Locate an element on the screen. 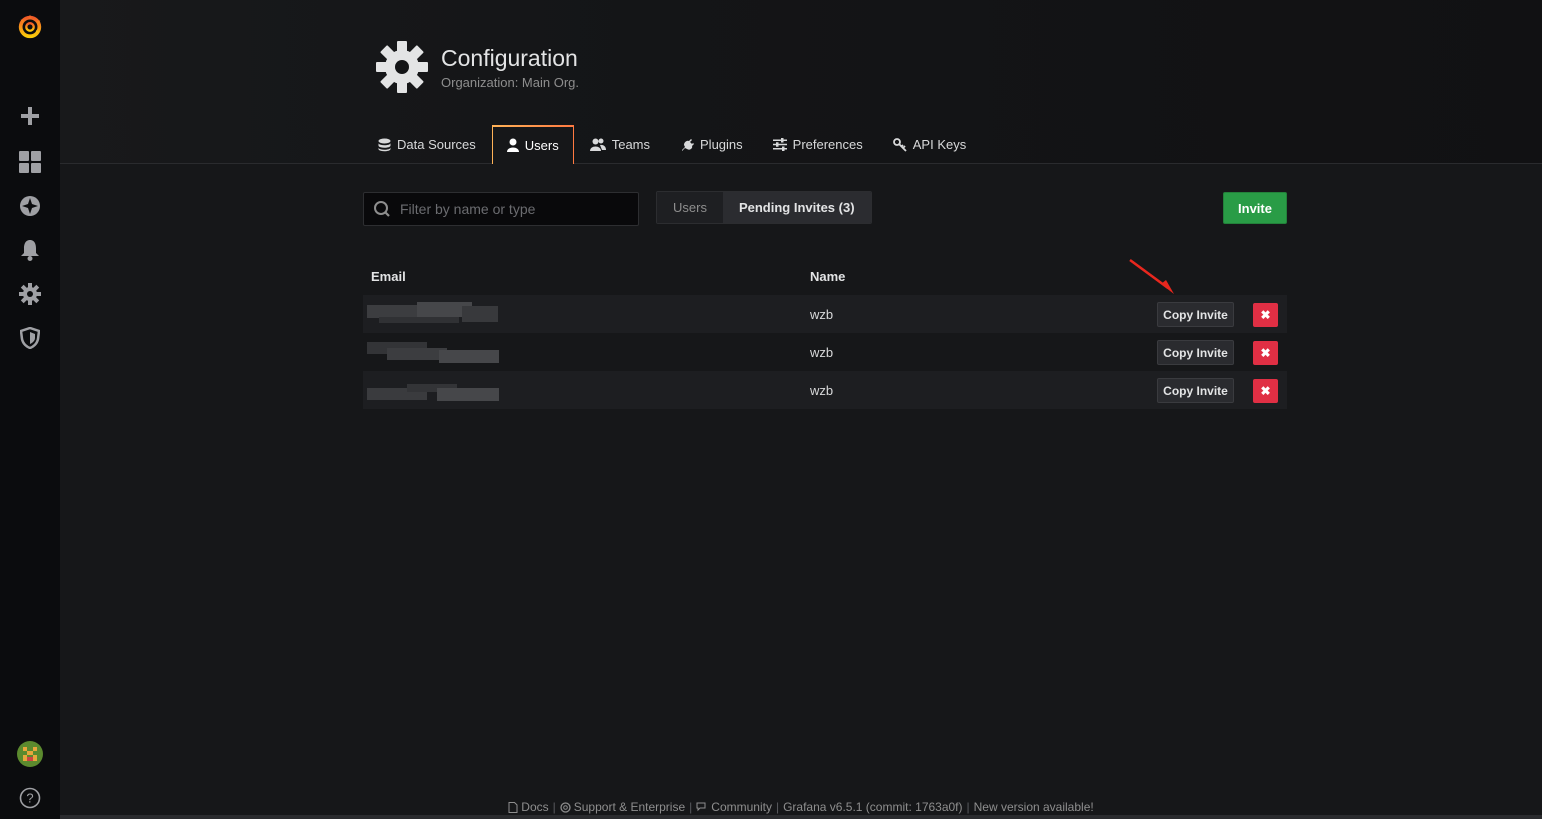 The width and height of the screenshot is (1542, 819). tab-label: API Keys is located at coordinates (939, 144).